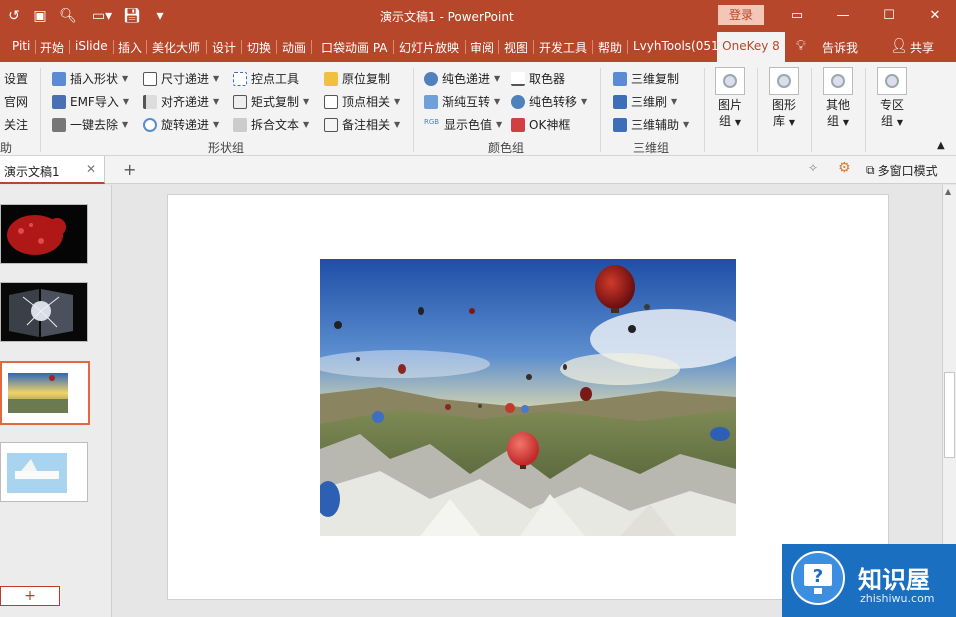  What do you see at coordinates (462, 101) in the screenshot?
I see `gradient-solid-swap-button: 渐纯互转 ▼` at bounding box center [462, 101].